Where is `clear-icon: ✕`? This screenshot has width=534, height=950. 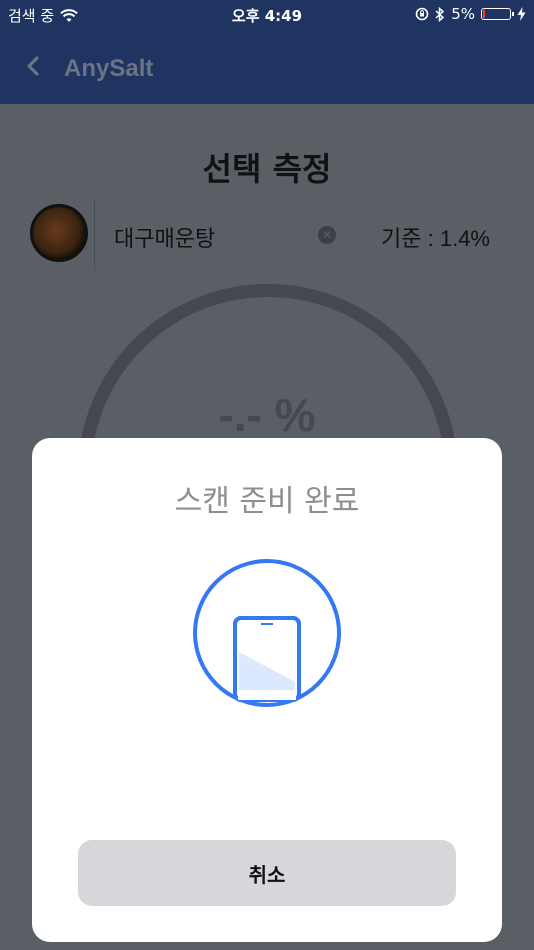
clear-icon: ✕ is located at coordinates (327, 235).